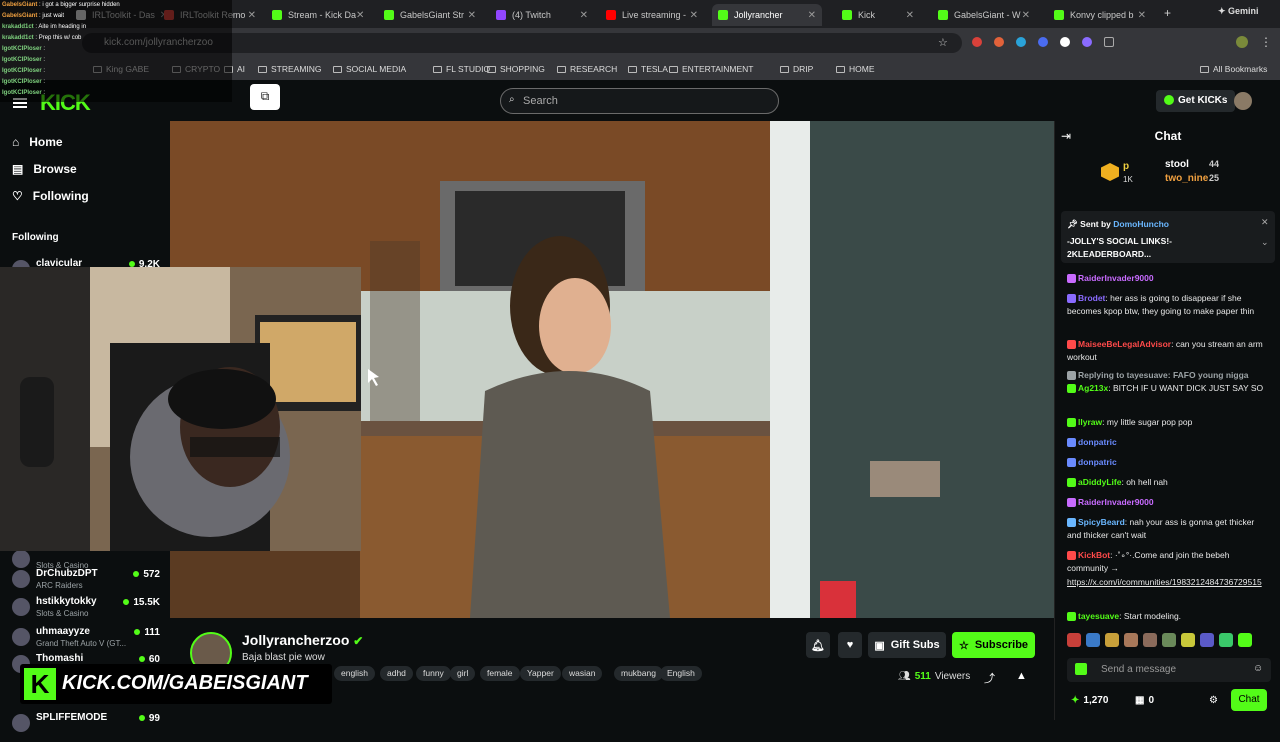  I want to click on channel-name: Jollyrancherzoo ✔, so click(302, 640).